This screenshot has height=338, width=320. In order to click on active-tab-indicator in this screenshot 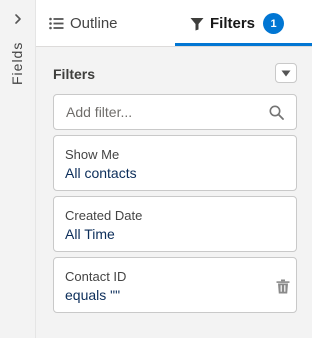, I will do `click(243, 44)`.